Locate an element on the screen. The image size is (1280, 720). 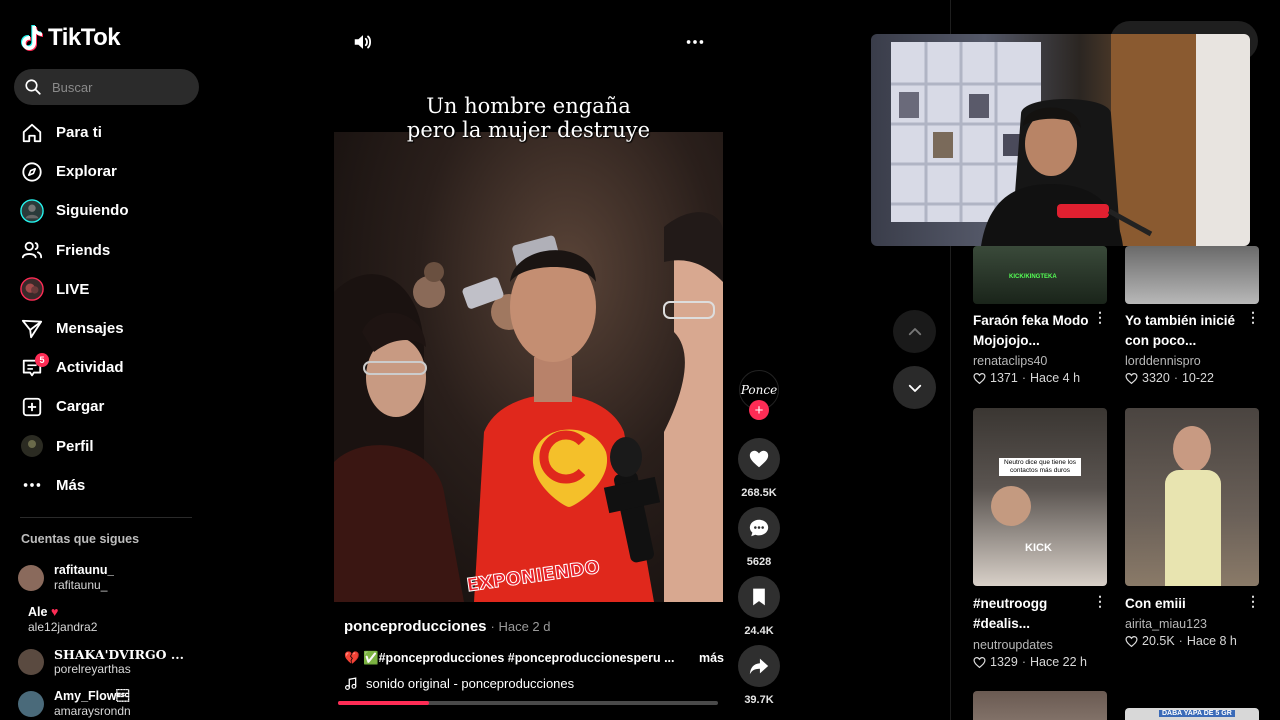
following-account: Ale ♥ ale12jandra2 is located at coordinates (113, 620).